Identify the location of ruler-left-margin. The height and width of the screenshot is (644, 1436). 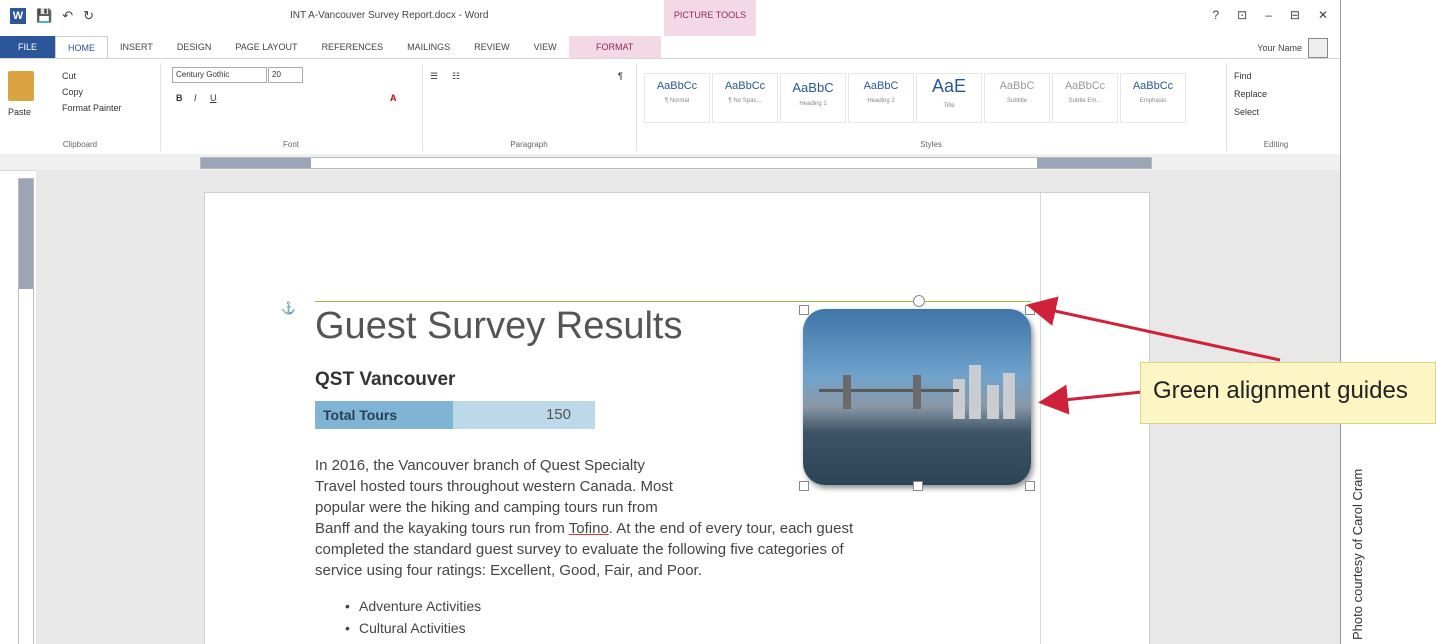
(256, 163).